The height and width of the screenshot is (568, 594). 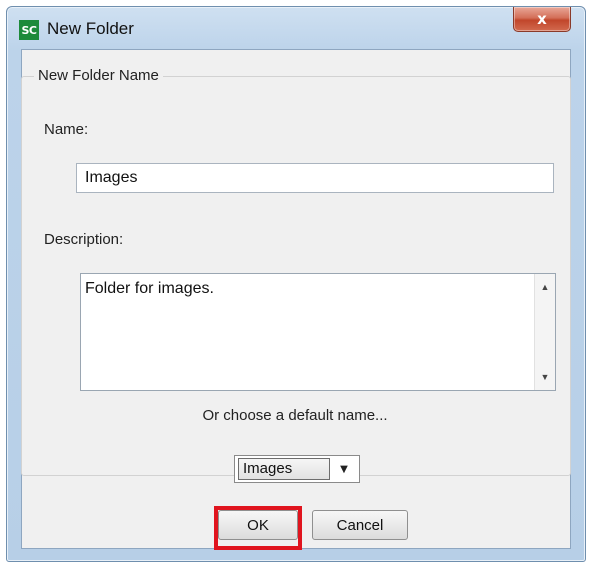 I want to click on name-label: Name:, so click(x=66, y=129).